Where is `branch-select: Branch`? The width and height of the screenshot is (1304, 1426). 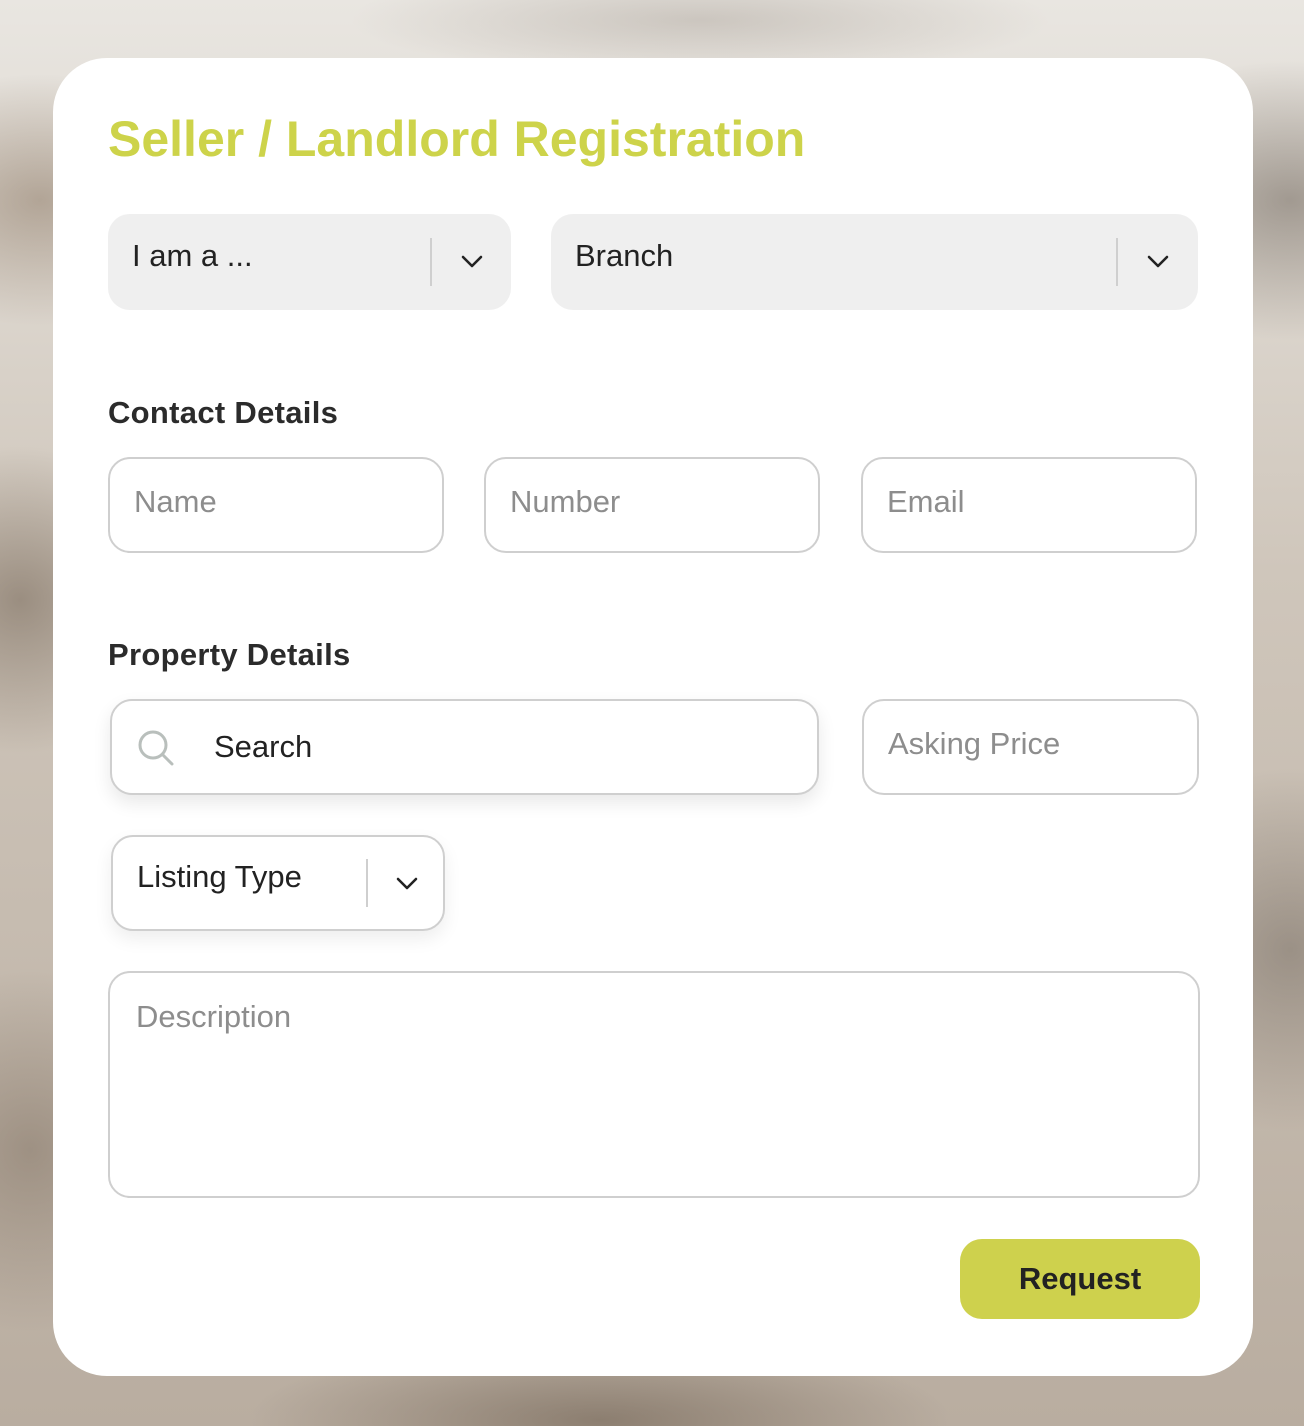
branch-select: Branch is located at coordinates (874, 262).